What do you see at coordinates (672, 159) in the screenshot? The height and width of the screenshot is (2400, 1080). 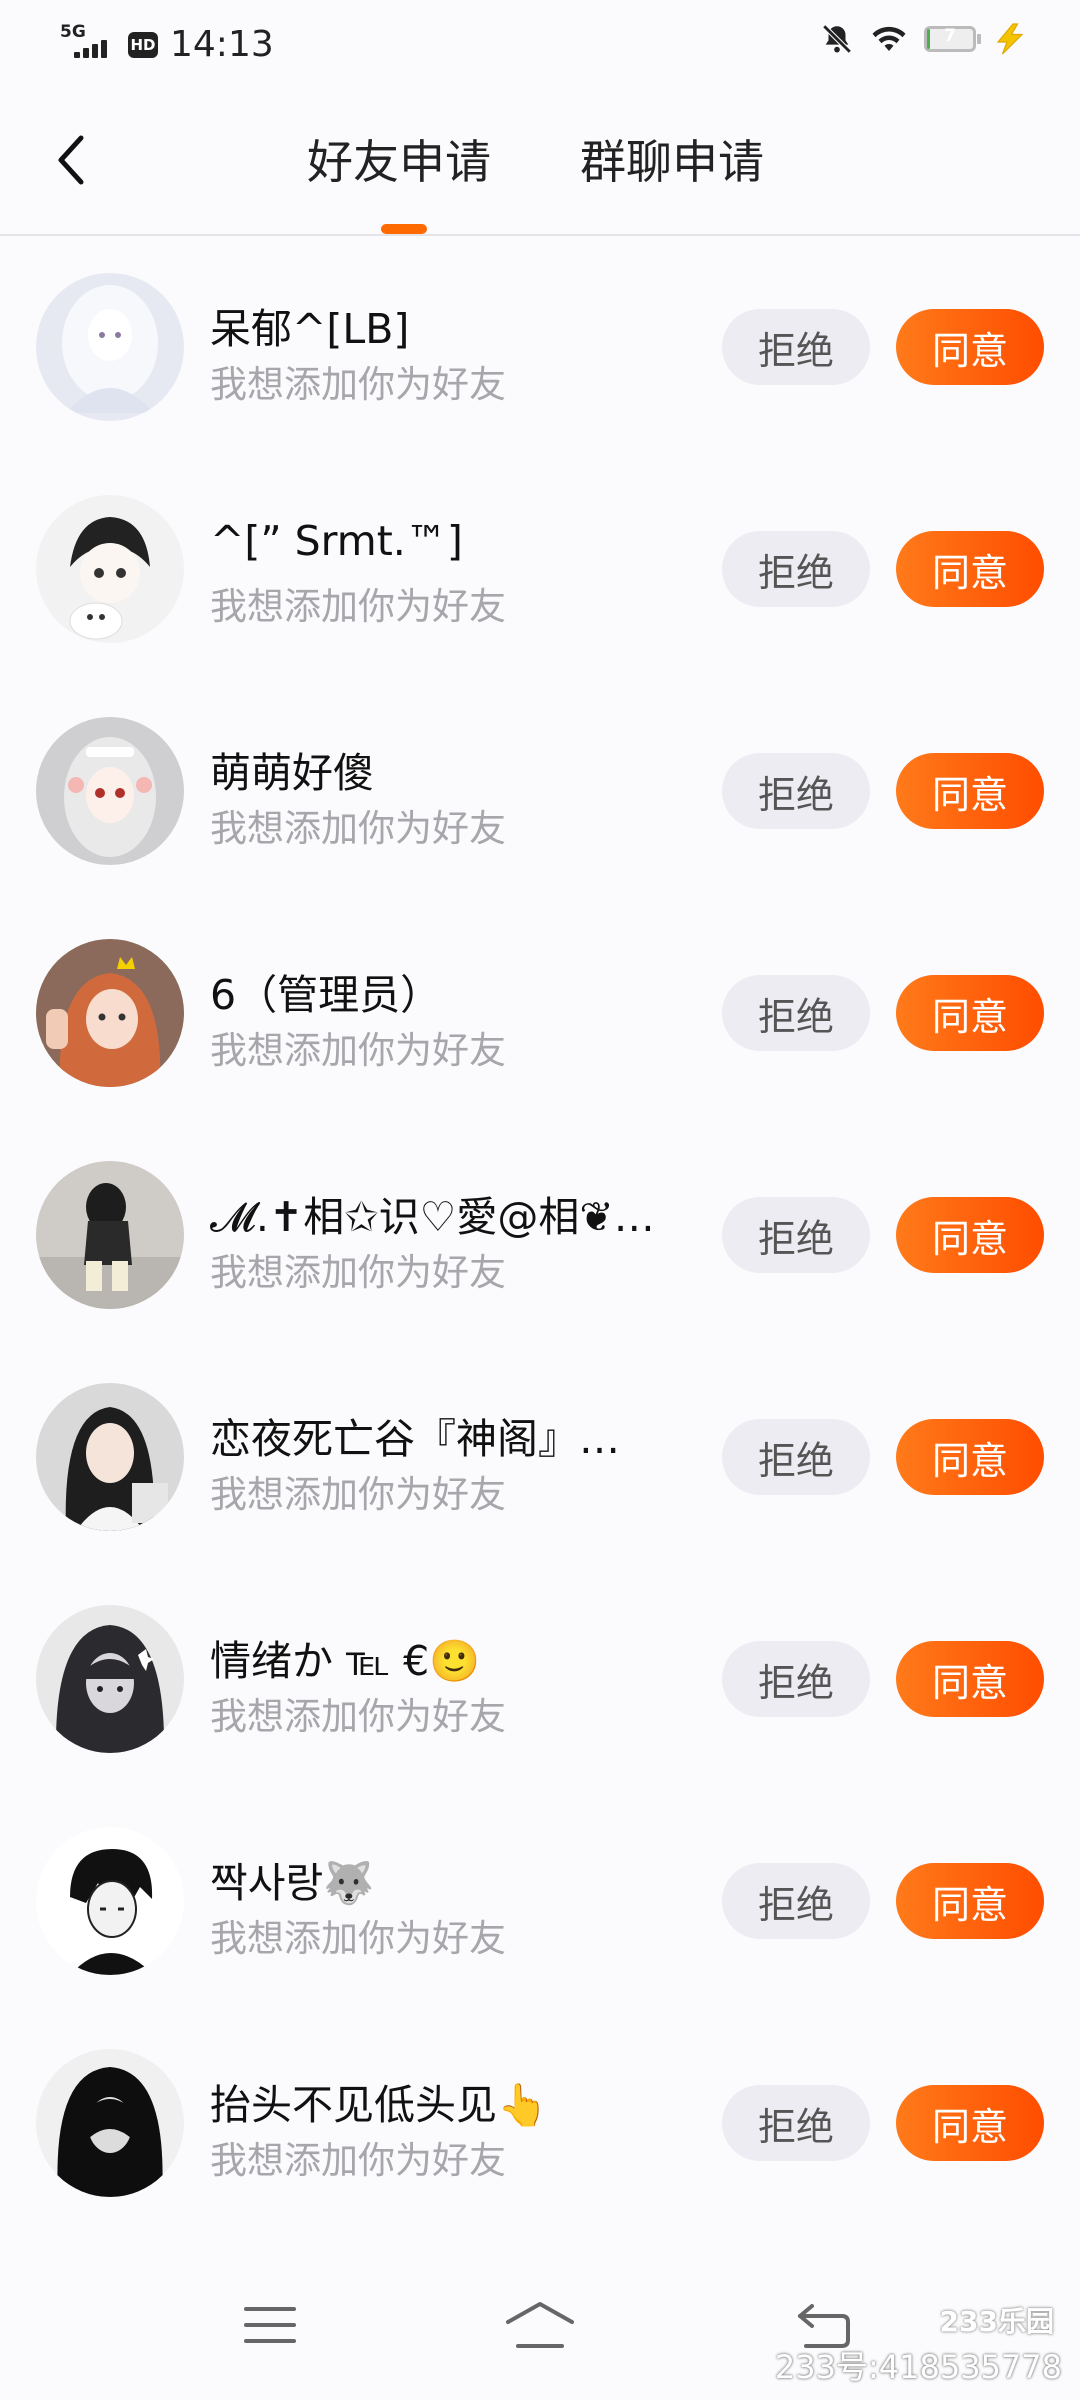 I see `tab-group-requests: 群聊申请` at bounding box center [672, 159].